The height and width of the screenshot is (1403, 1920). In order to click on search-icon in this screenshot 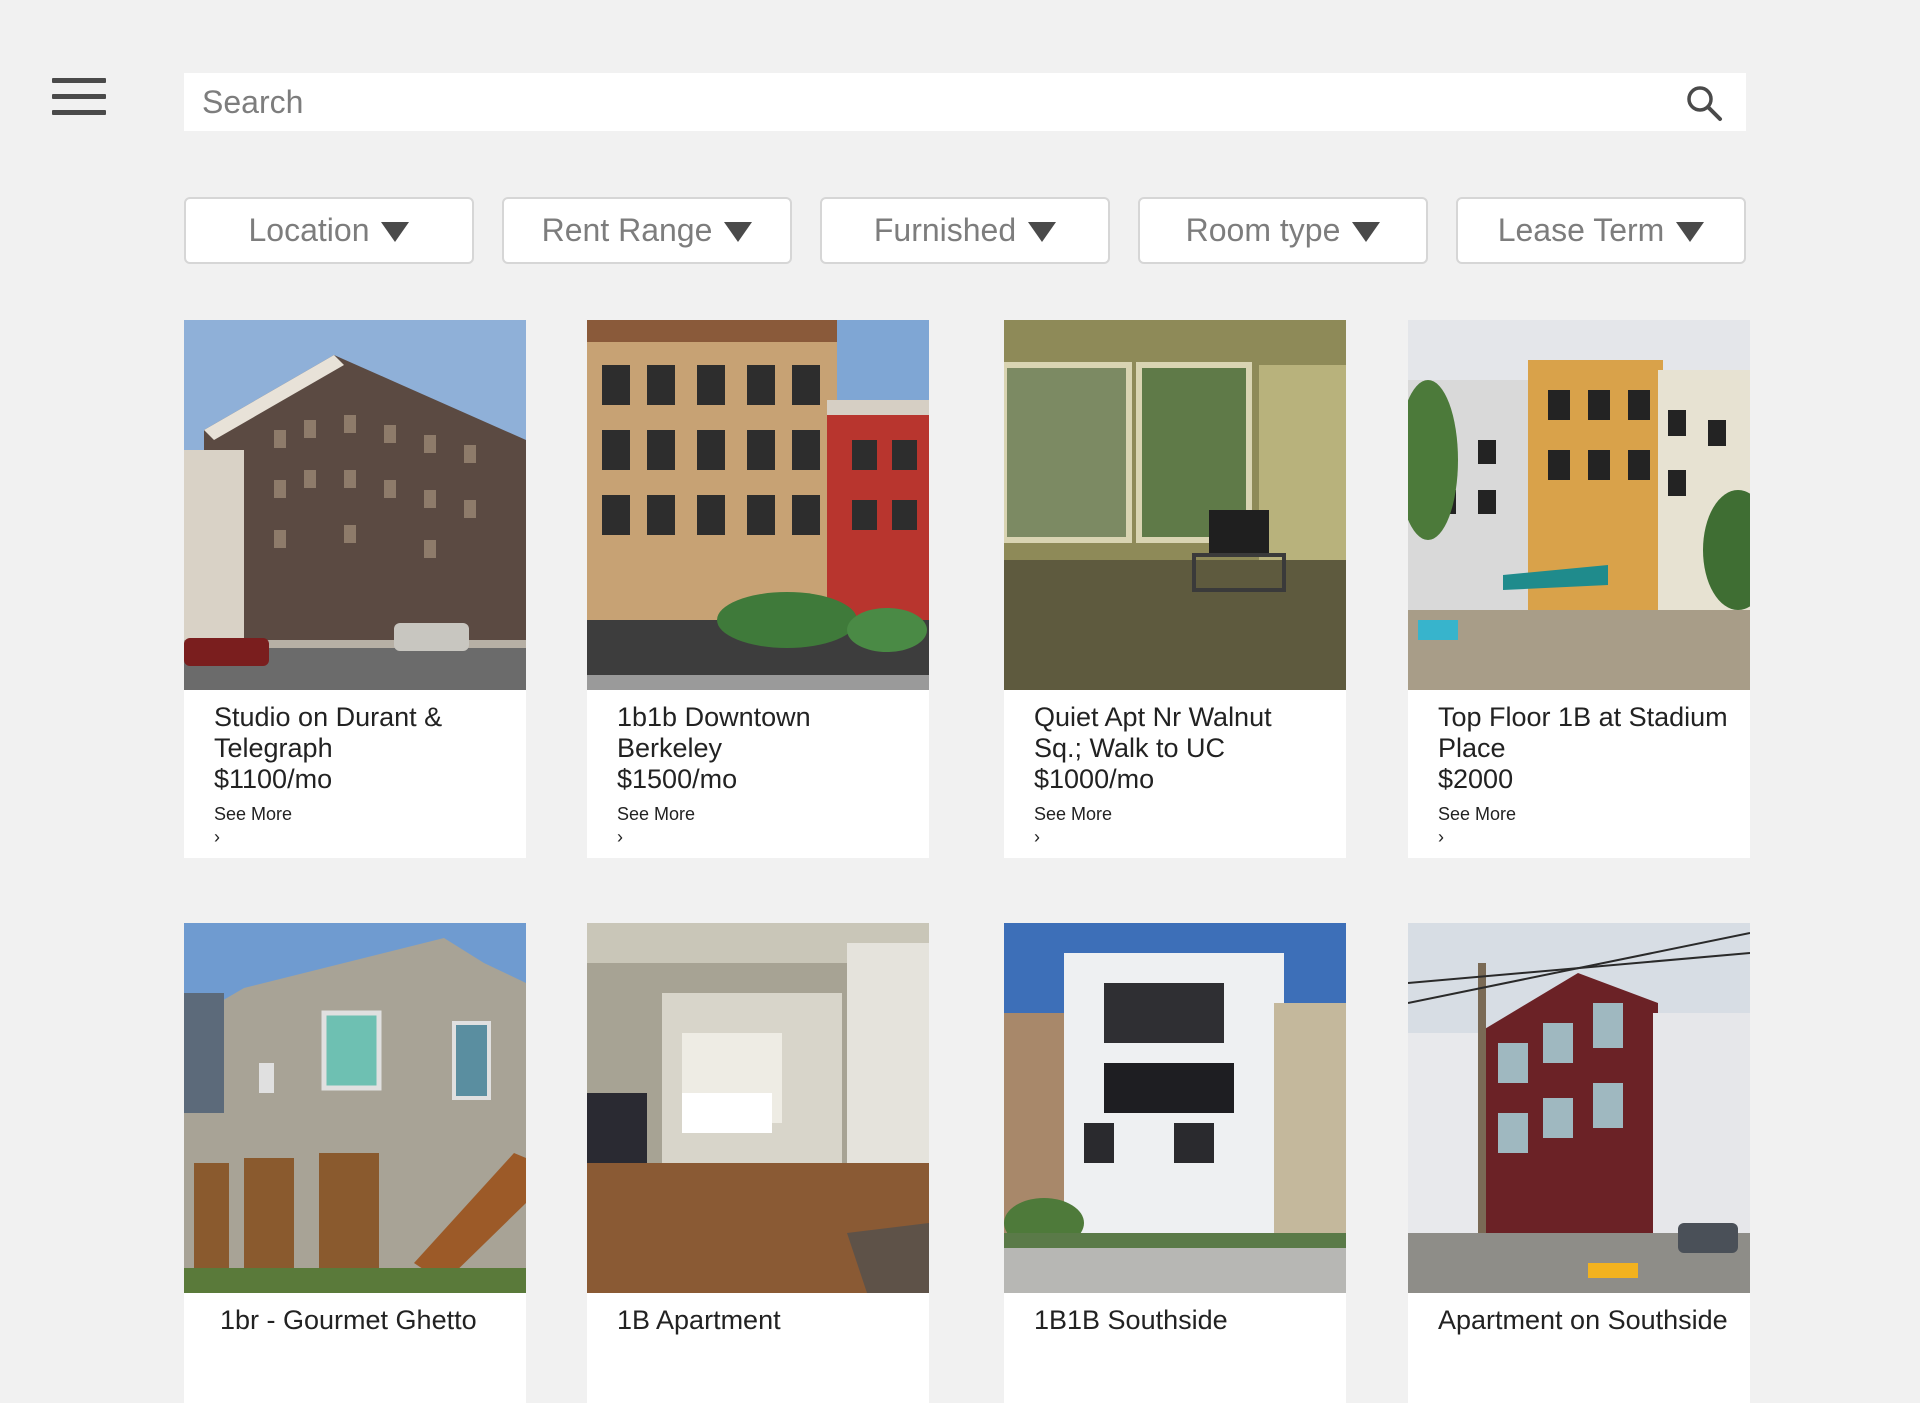, I will do `click(1704, 103)`.